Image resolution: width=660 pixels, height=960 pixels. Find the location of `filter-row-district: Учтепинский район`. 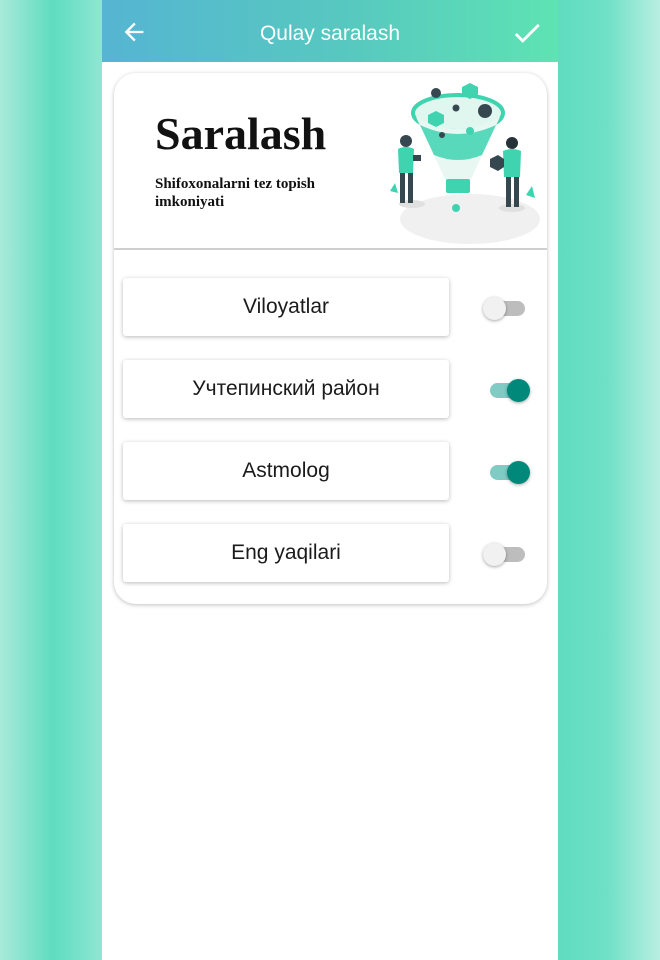

filter-row-district: Учтепинский район is located at coordinates (335, 390).